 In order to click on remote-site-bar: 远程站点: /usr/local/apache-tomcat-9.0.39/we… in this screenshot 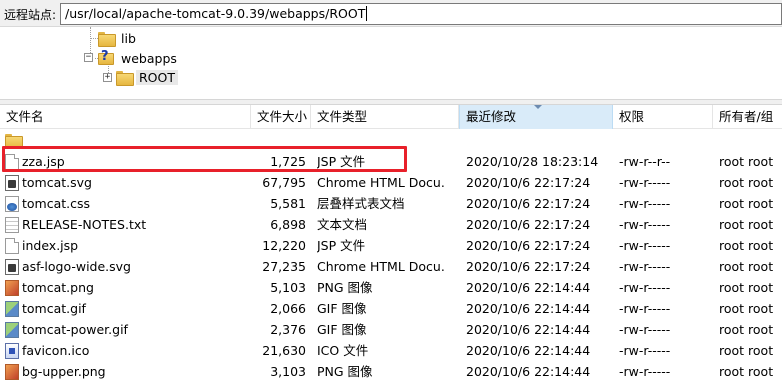, I will do `click(391, 13)`.